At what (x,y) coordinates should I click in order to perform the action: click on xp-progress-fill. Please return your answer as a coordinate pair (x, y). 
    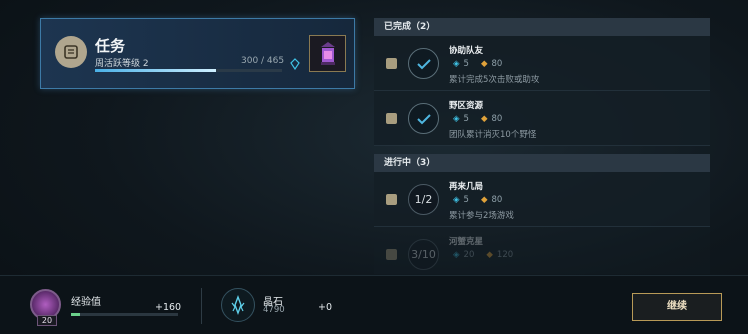
    Looking at the image, I should click on (75, 314).